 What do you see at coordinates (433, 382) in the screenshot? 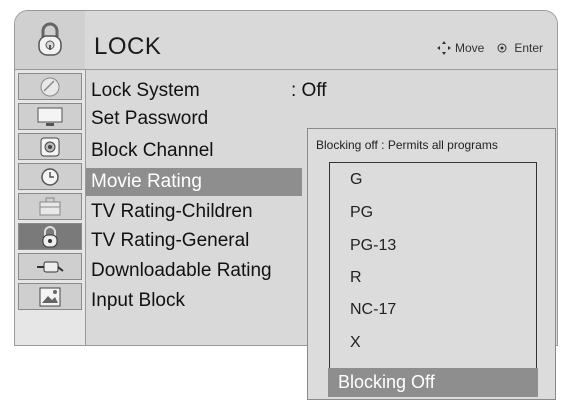
I see `blocking-off-option: Blocking Off` at bounding box center [433, 382].